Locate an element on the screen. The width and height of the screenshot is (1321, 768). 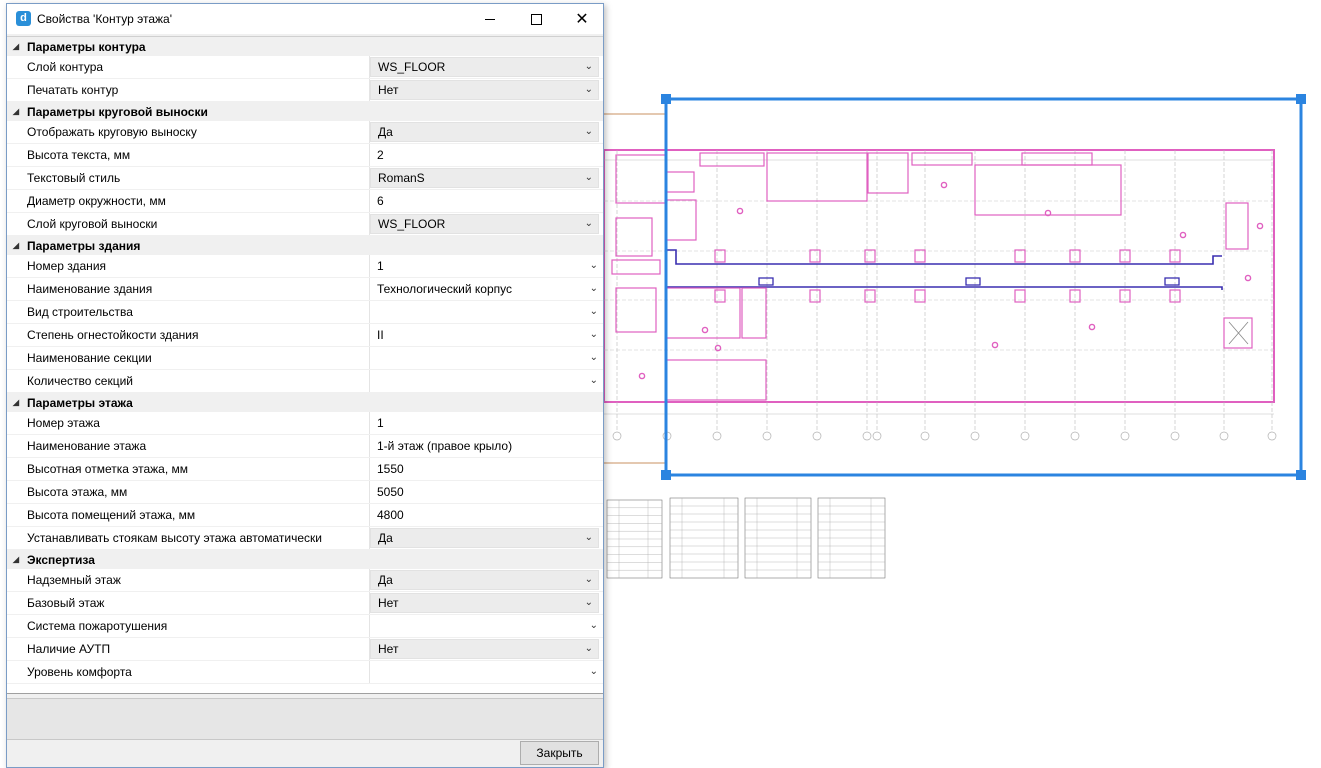
minimize-button is located at coordinates (490, 19).